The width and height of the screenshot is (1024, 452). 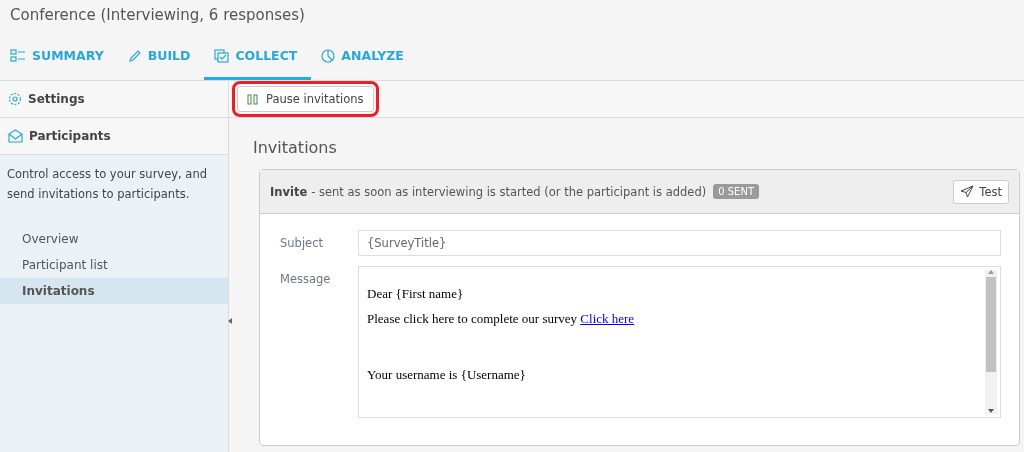 What do you see at coordinates (991, 411) in the screenshot?
I see `scroll-down-icon` at bounding box center [991, 411].